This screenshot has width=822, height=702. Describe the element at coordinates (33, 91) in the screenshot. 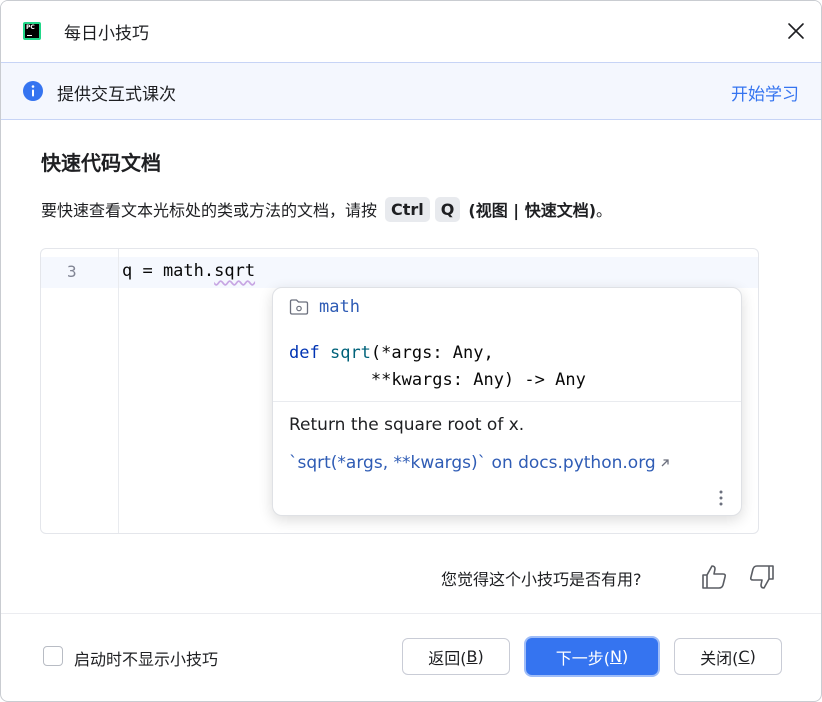

I see `info-icon` at that location.